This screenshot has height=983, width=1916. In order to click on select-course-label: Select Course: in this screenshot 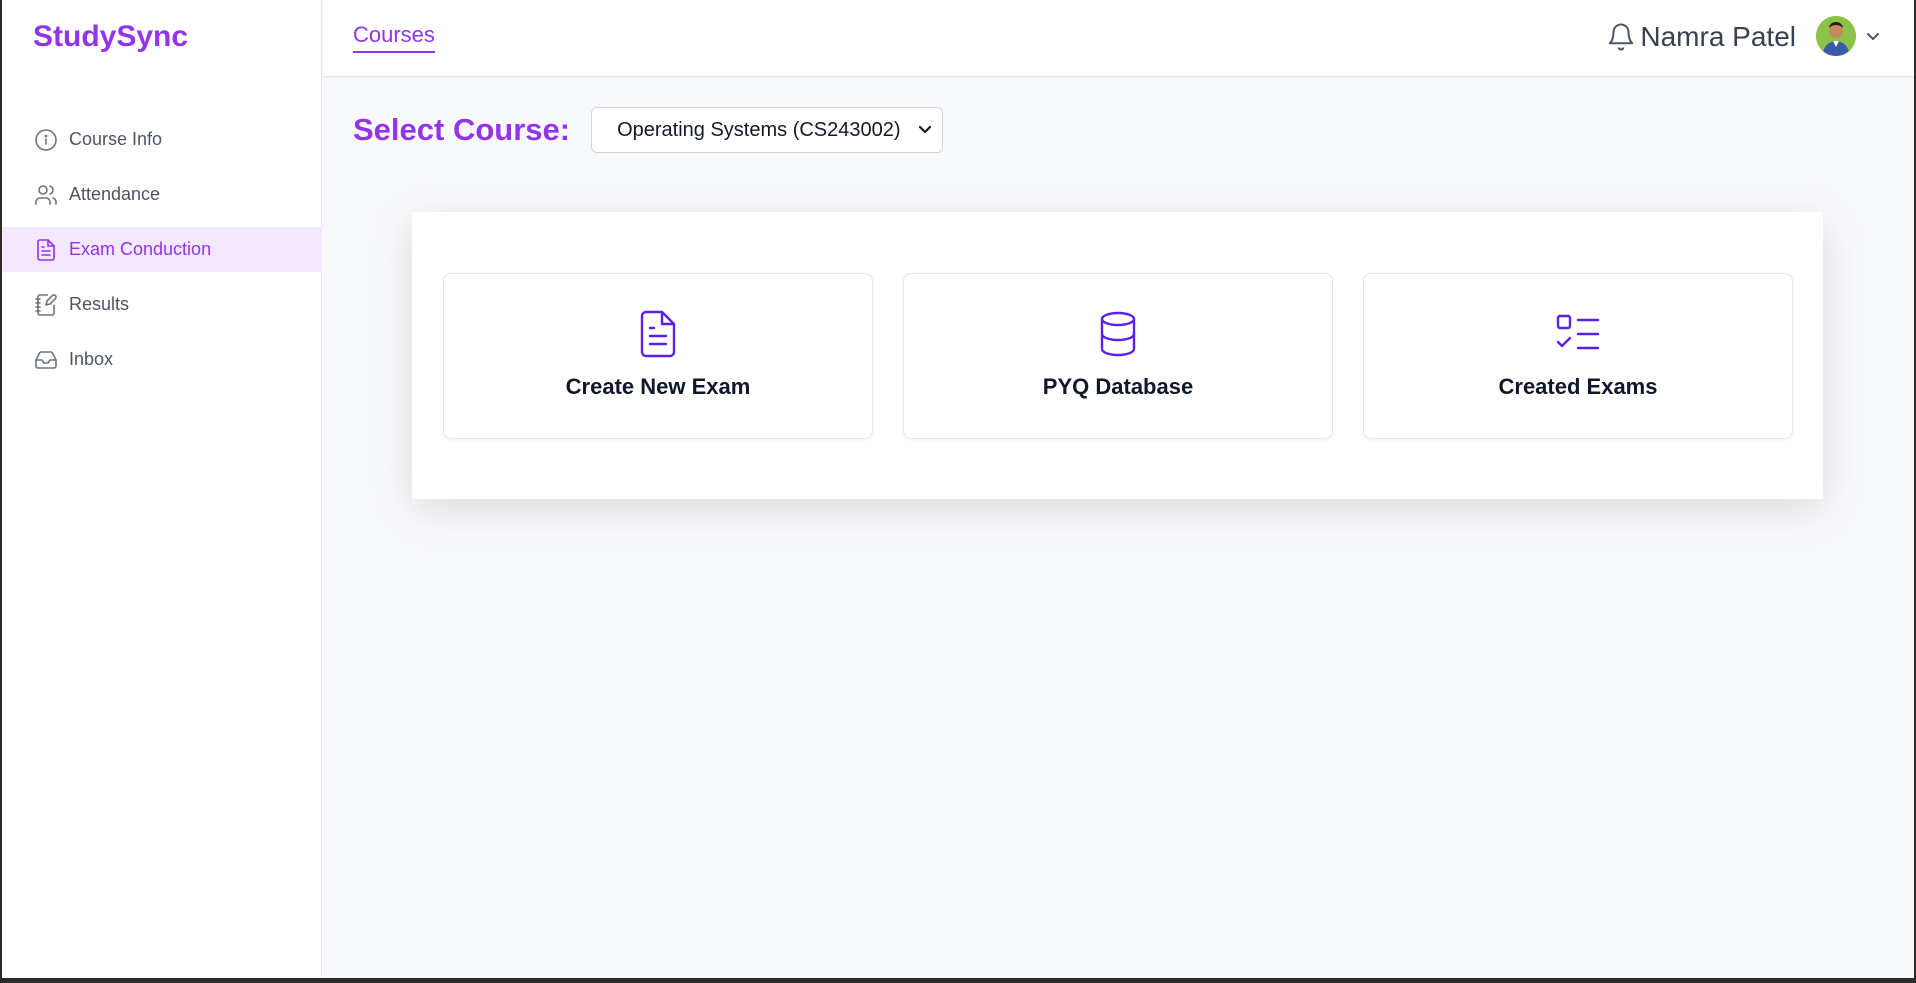, I will do `click(462, 129)`.